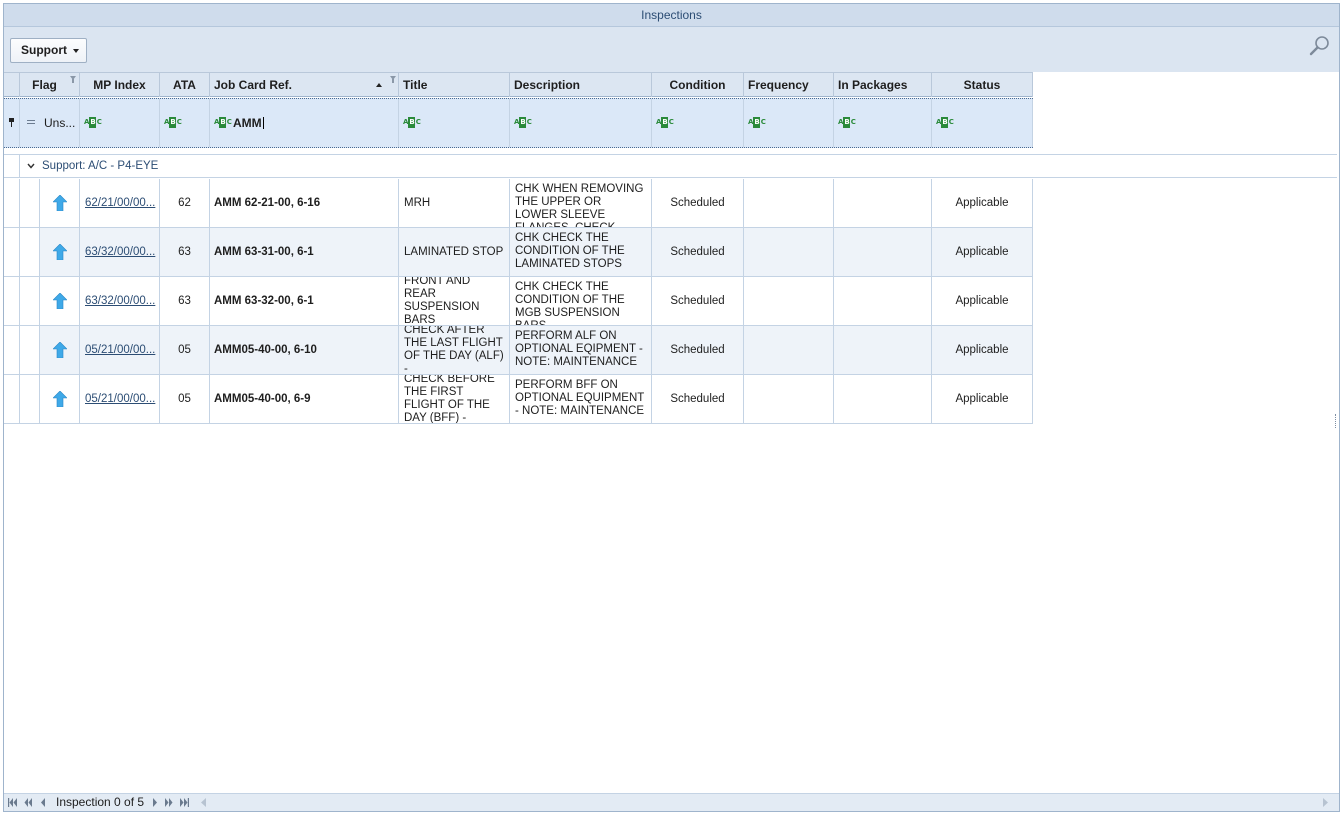 Image resolution: width=1344 pixels, height=815 pixels. Describe the element at coordinates (43, 802) in the screenshot. I see `previous-record-icon` at that location.